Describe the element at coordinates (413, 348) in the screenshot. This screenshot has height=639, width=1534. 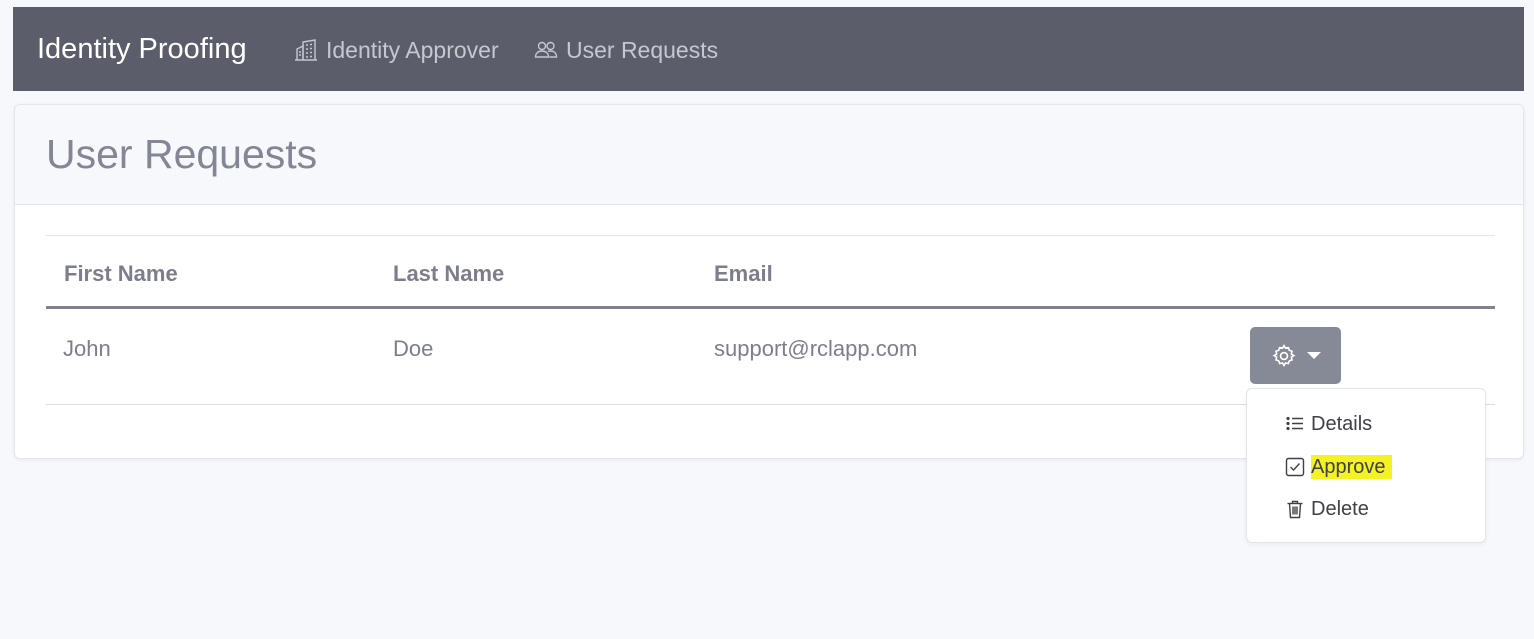
I see `cell-last-name: Doe` at that location.